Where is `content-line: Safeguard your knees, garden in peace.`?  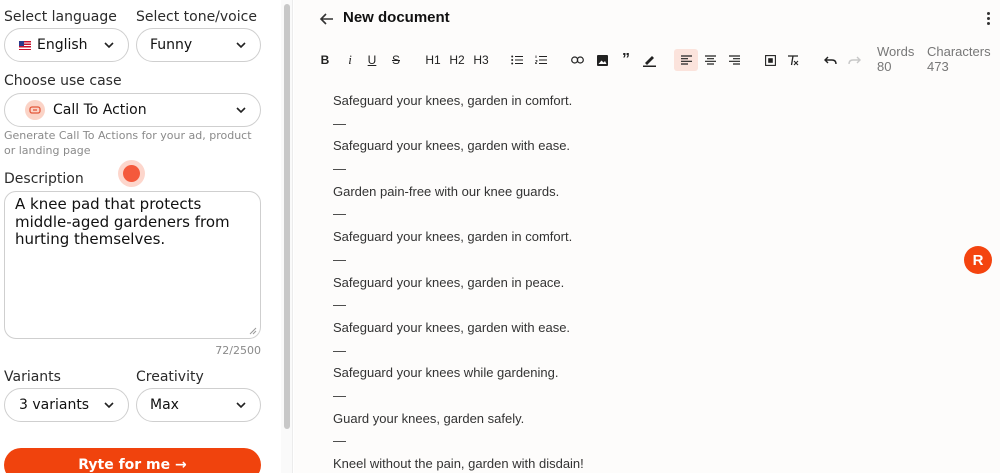
content-line: Safeguard your knees, garden in peace. is located at coordinates (449, 282).